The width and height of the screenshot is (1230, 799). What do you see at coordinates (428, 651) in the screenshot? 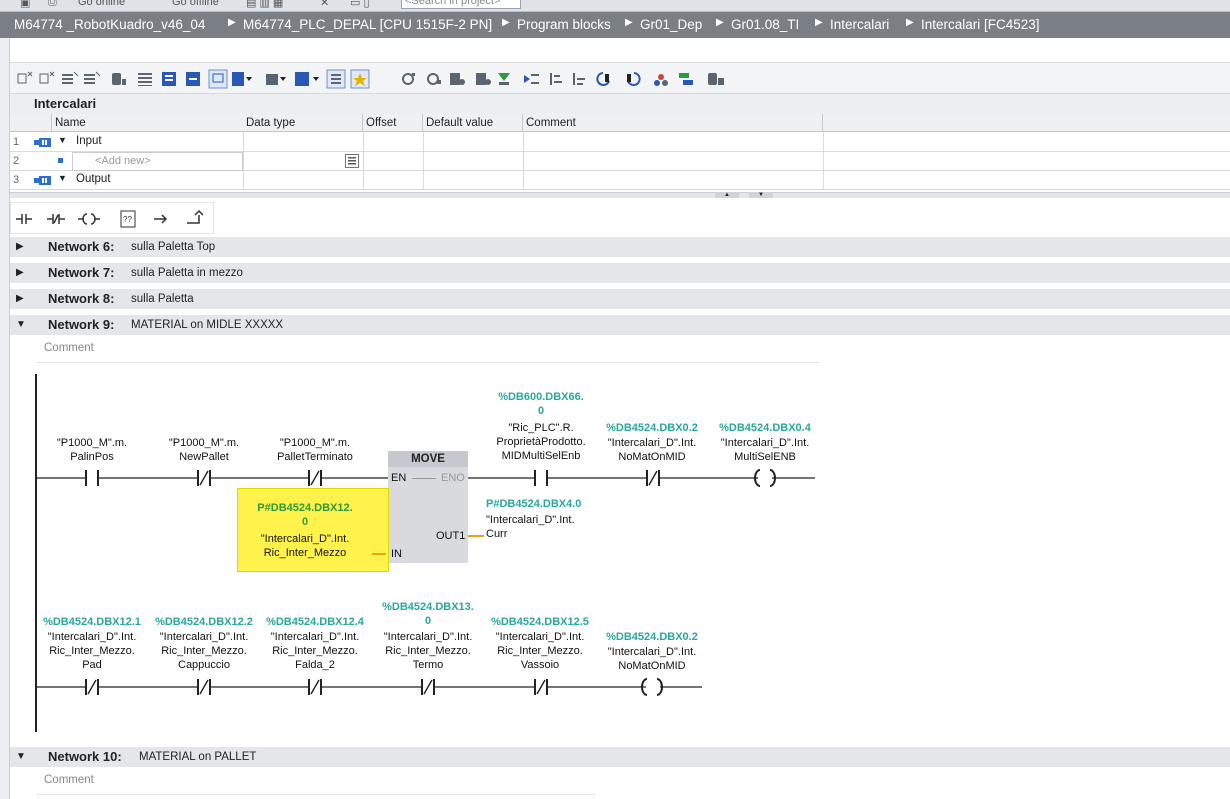
I see `operand-termo-line2: Ric_Inter_Mezzo.` at bounding box center [428, 651].